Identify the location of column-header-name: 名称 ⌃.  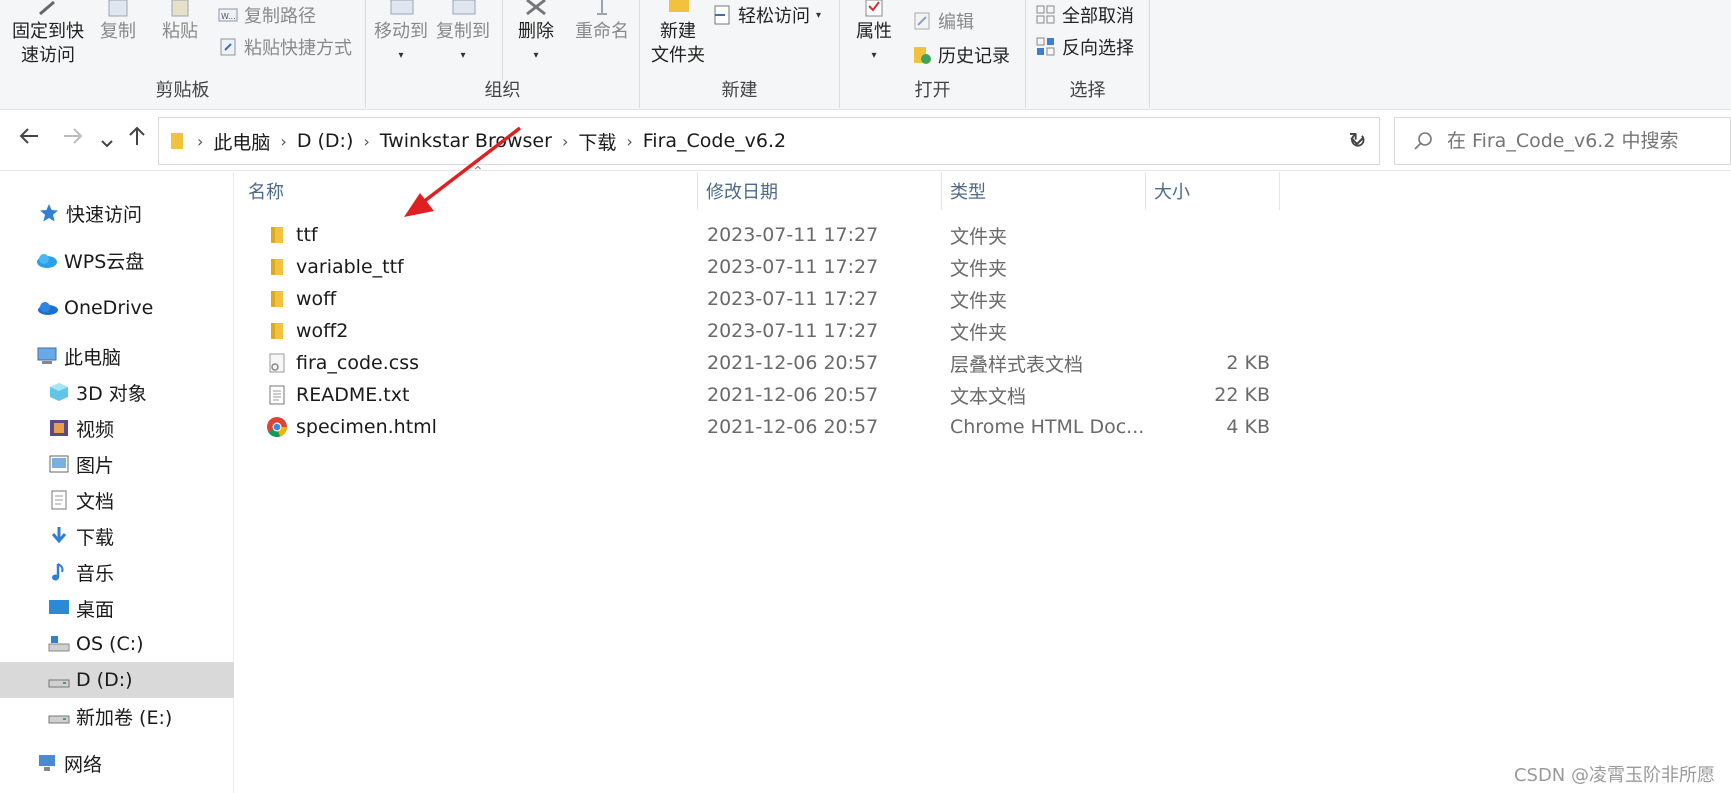
(469, 187).